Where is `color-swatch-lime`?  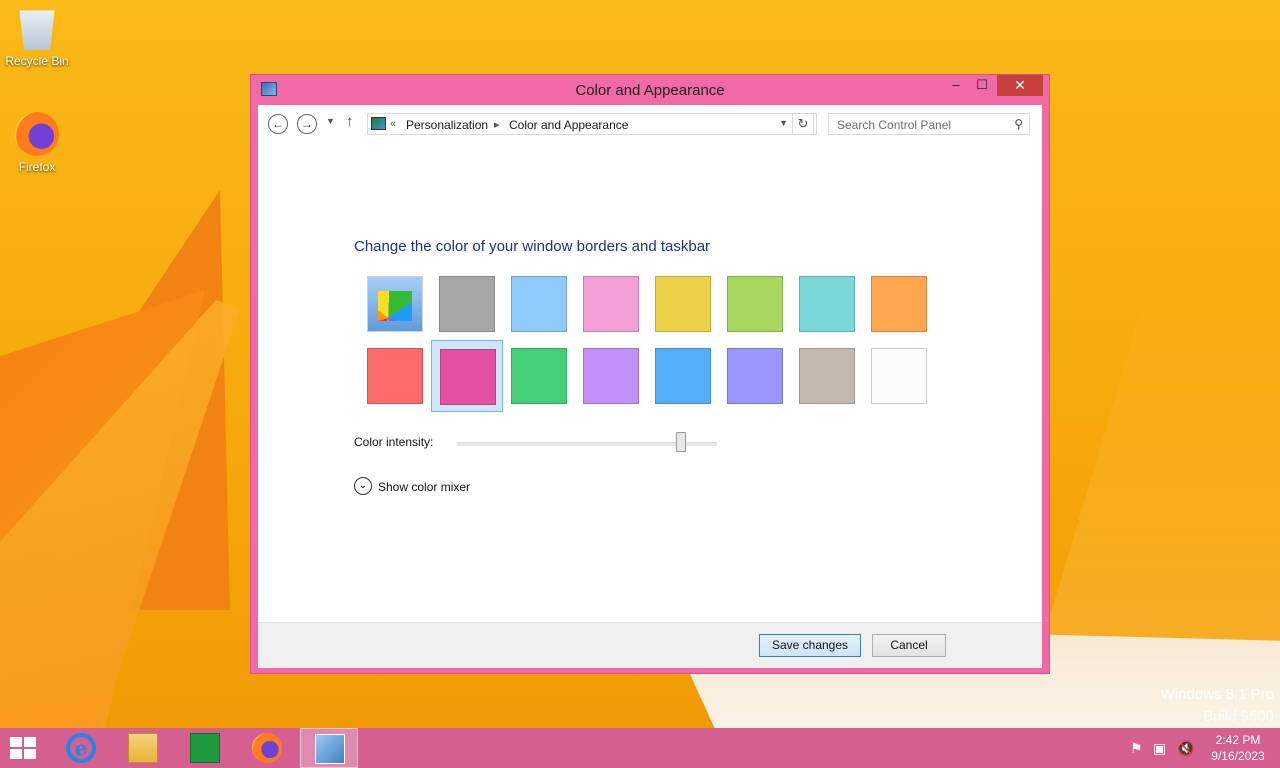 color-swatch-lime is located at coordinates (755, 304).